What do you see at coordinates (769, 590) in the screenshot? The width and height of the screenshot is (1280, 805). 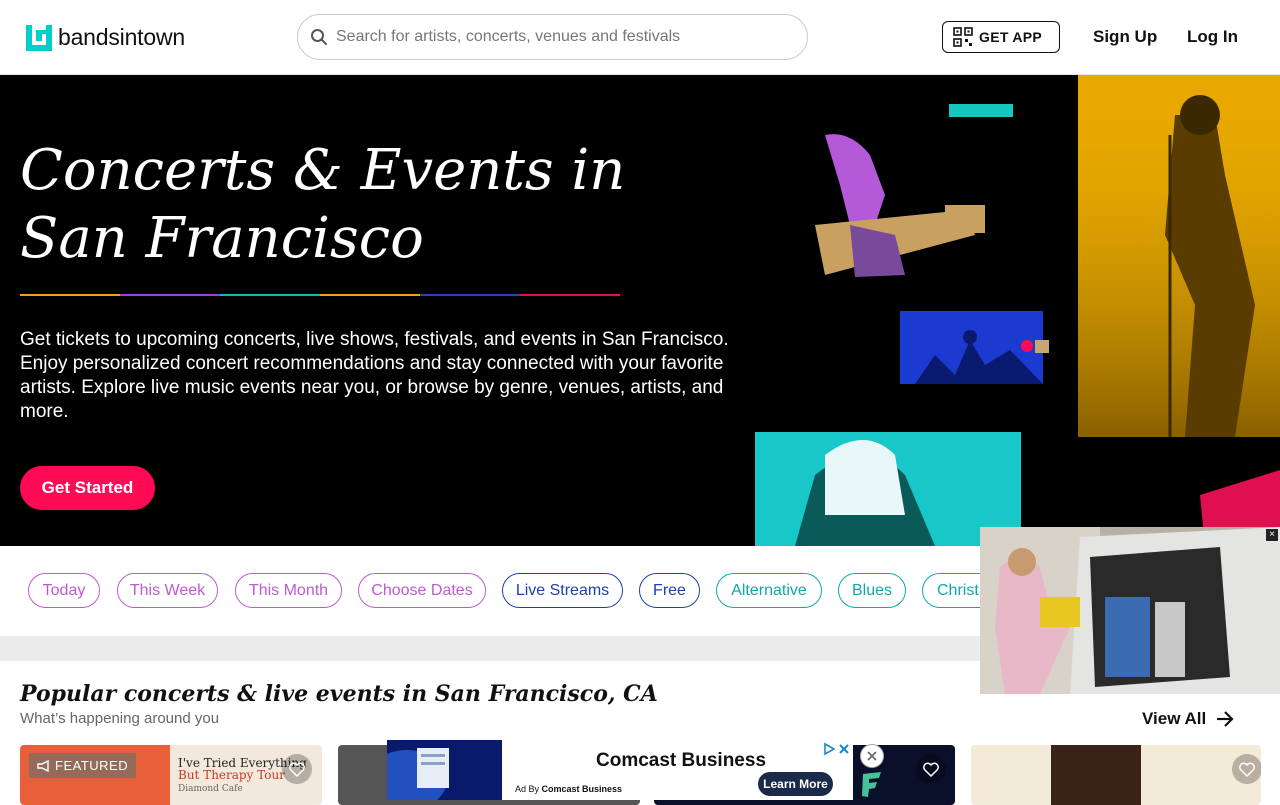 I see `filter-chip-alternative: Alternative` at bounding box center [769, 590].